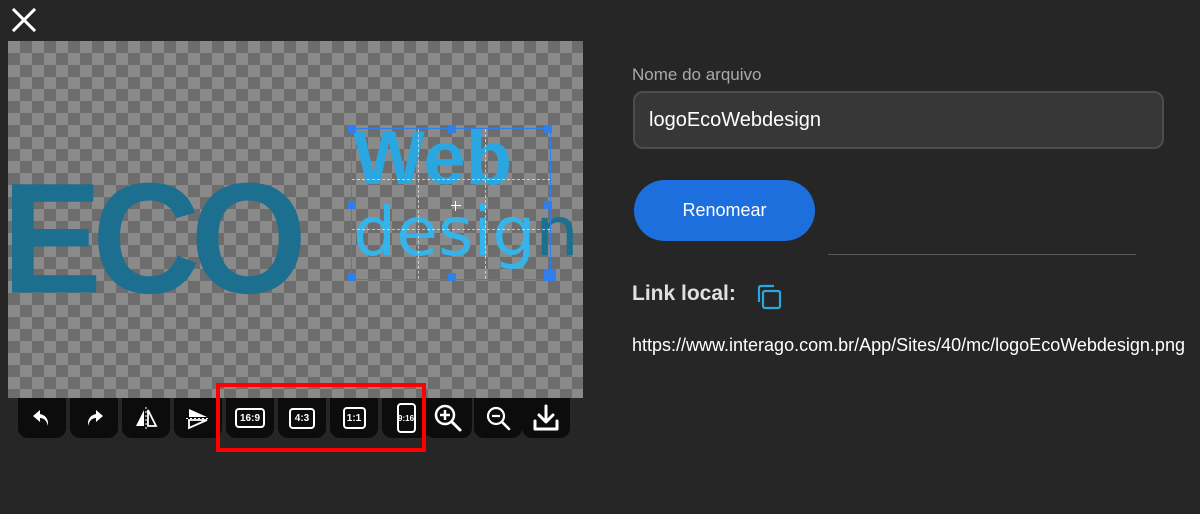 Image resolution: width=1200 pixels, height=514 pixels. I want to click on file-name-label: Nome do arquivo, so click(697, 74).